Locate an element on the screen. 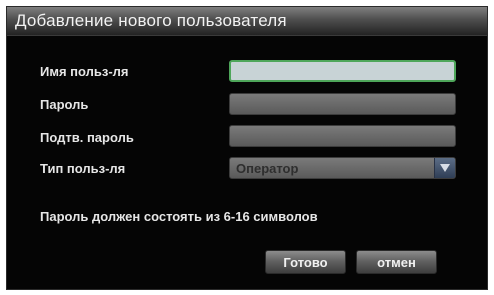 The image size is (494, 295). password-label: Пароль is located at coordinates (64, 104).